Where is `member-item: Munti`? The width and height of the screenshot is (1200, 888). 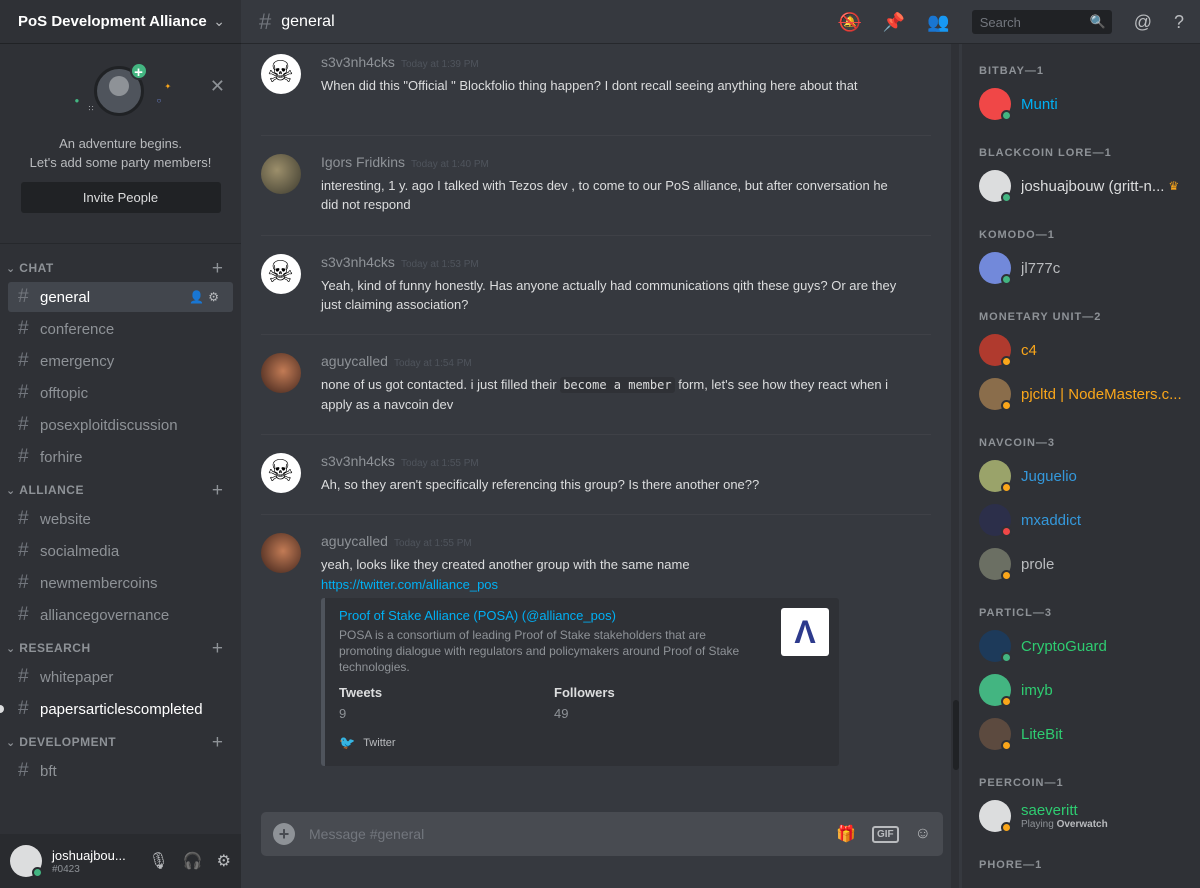
member-item: Munti is located at coordinates (1086, 104).